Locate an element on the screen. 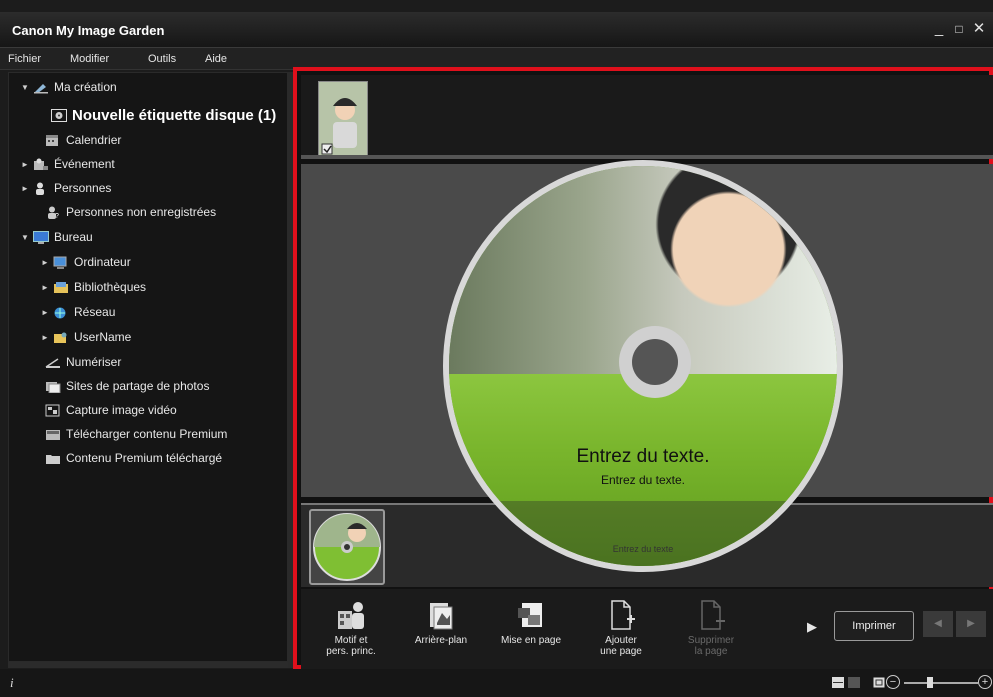 Image resolution: width=993 pixels, height=697 pixels. sidebar-item-label: Personnes is located at coordinates (83, 188).